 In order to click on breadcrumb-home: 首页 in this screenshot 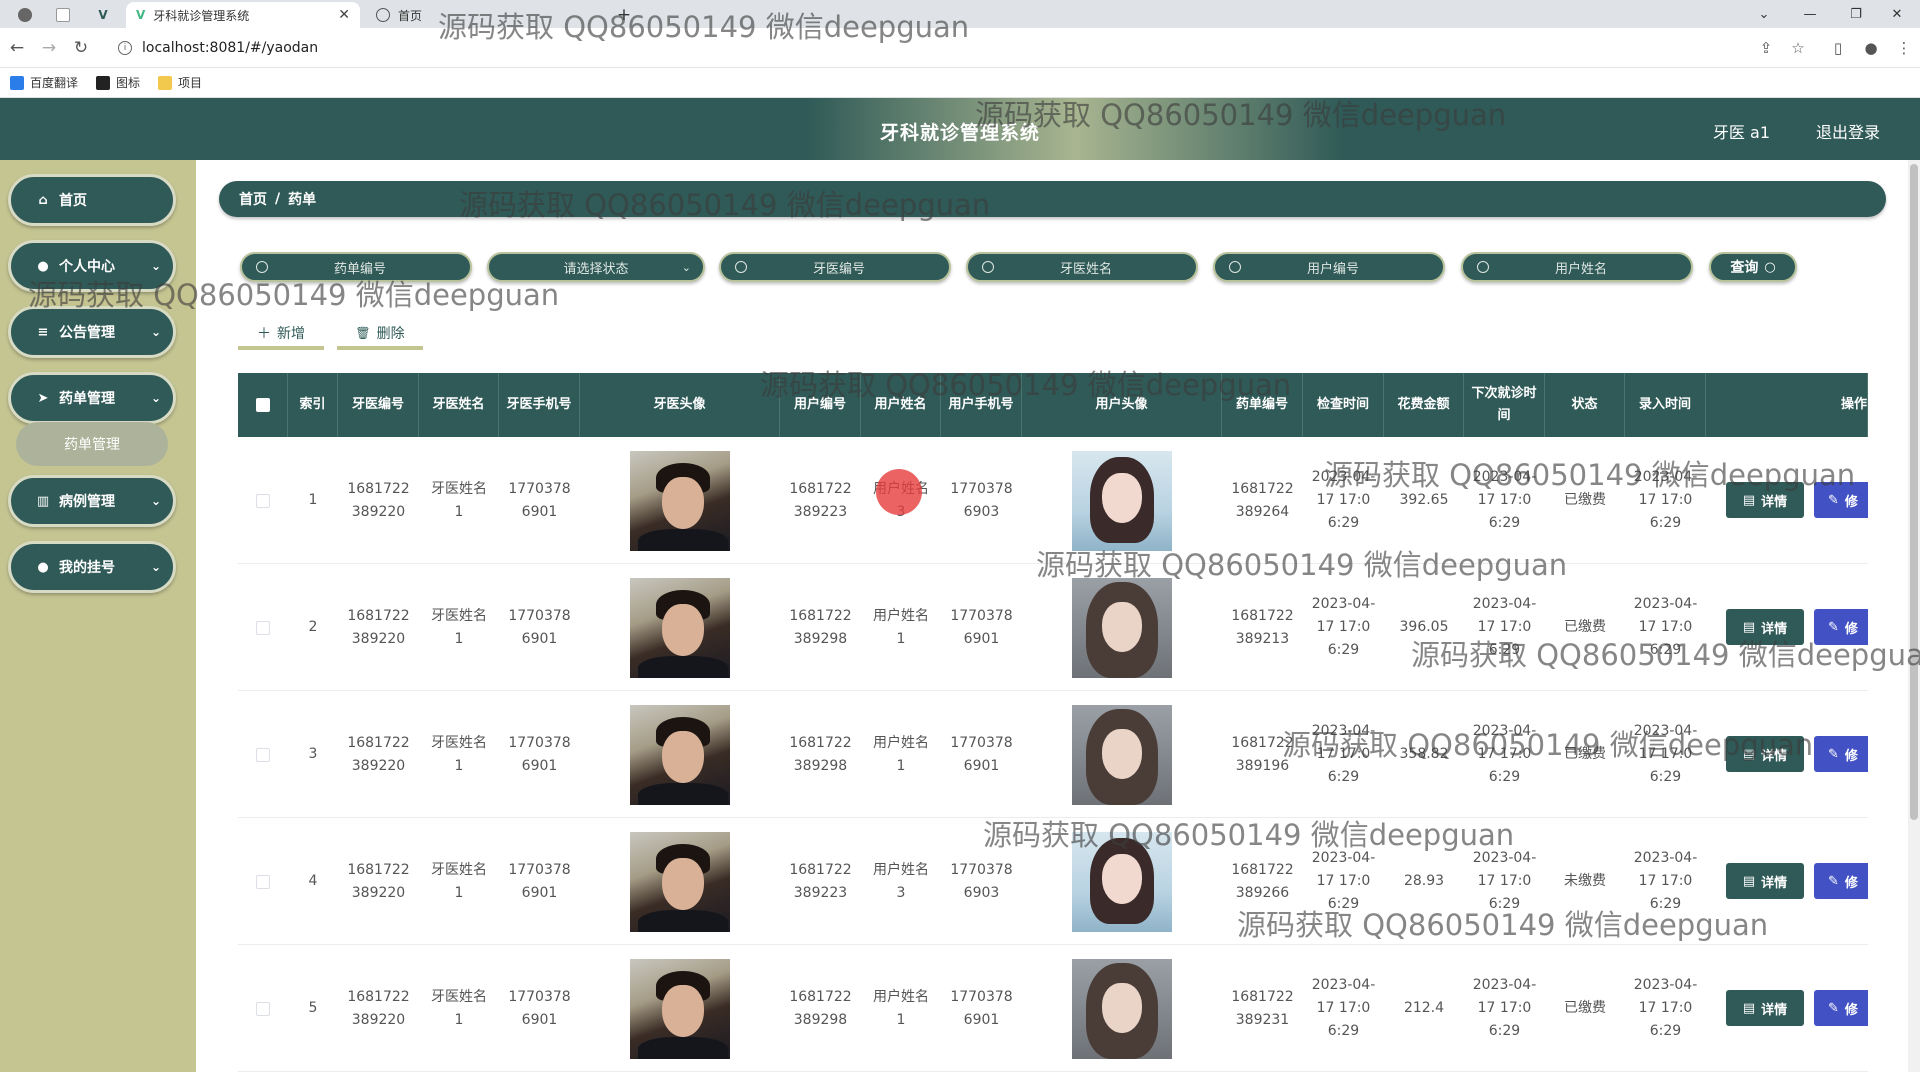, I will do `click(253, 199)`.